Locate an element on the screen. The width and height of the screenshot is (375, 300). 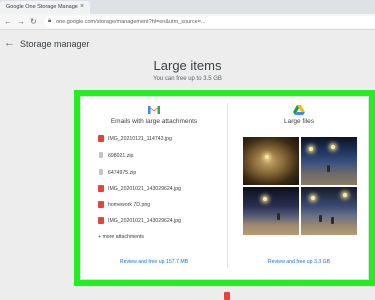
app-title: Storage manager is located at coordinates (55, 44).